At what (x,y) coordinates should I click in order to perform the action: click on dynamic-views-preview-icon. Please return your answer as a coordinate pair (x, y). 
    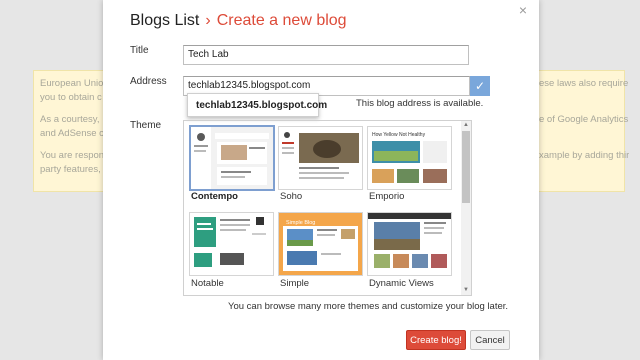
    Looking at the image, I should click on (409, 244).